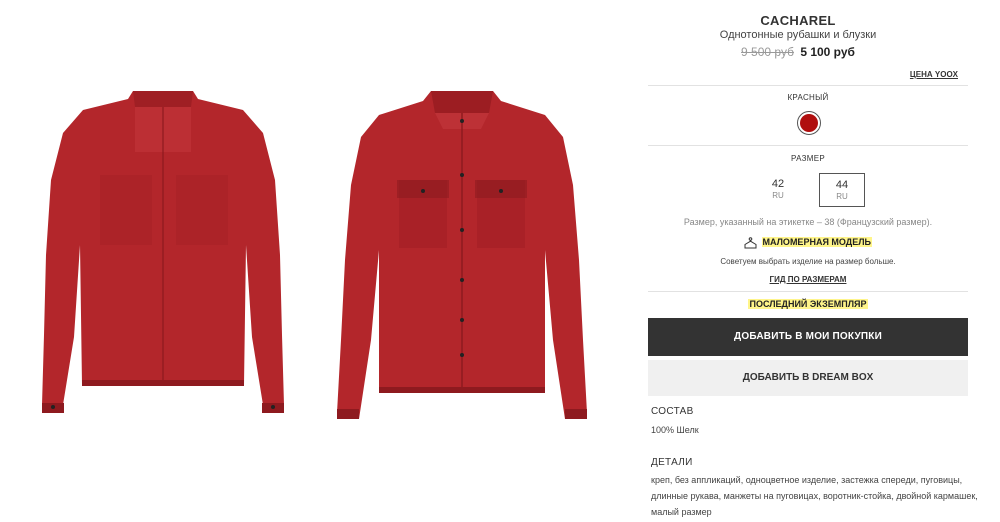 The width and height of the screenshot is (1000, 522). I want to click on stock-notice-text: ПОСЛЕДНИЙ ЭКЗЕМПЛЯР, so click(808, 304).